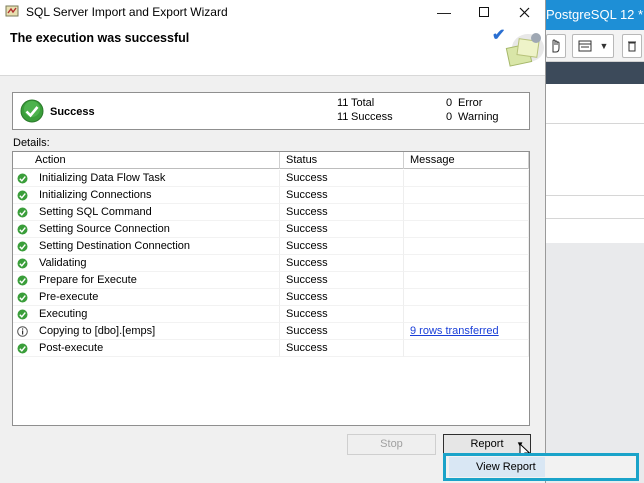 The image size is (644, 483). I want to click on query-options-button: ▼, so click(593, 46).